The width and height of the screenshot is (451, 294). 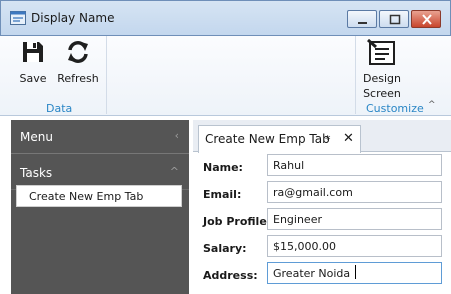 I want to click on minimize-button, so click(x=362, y=19).